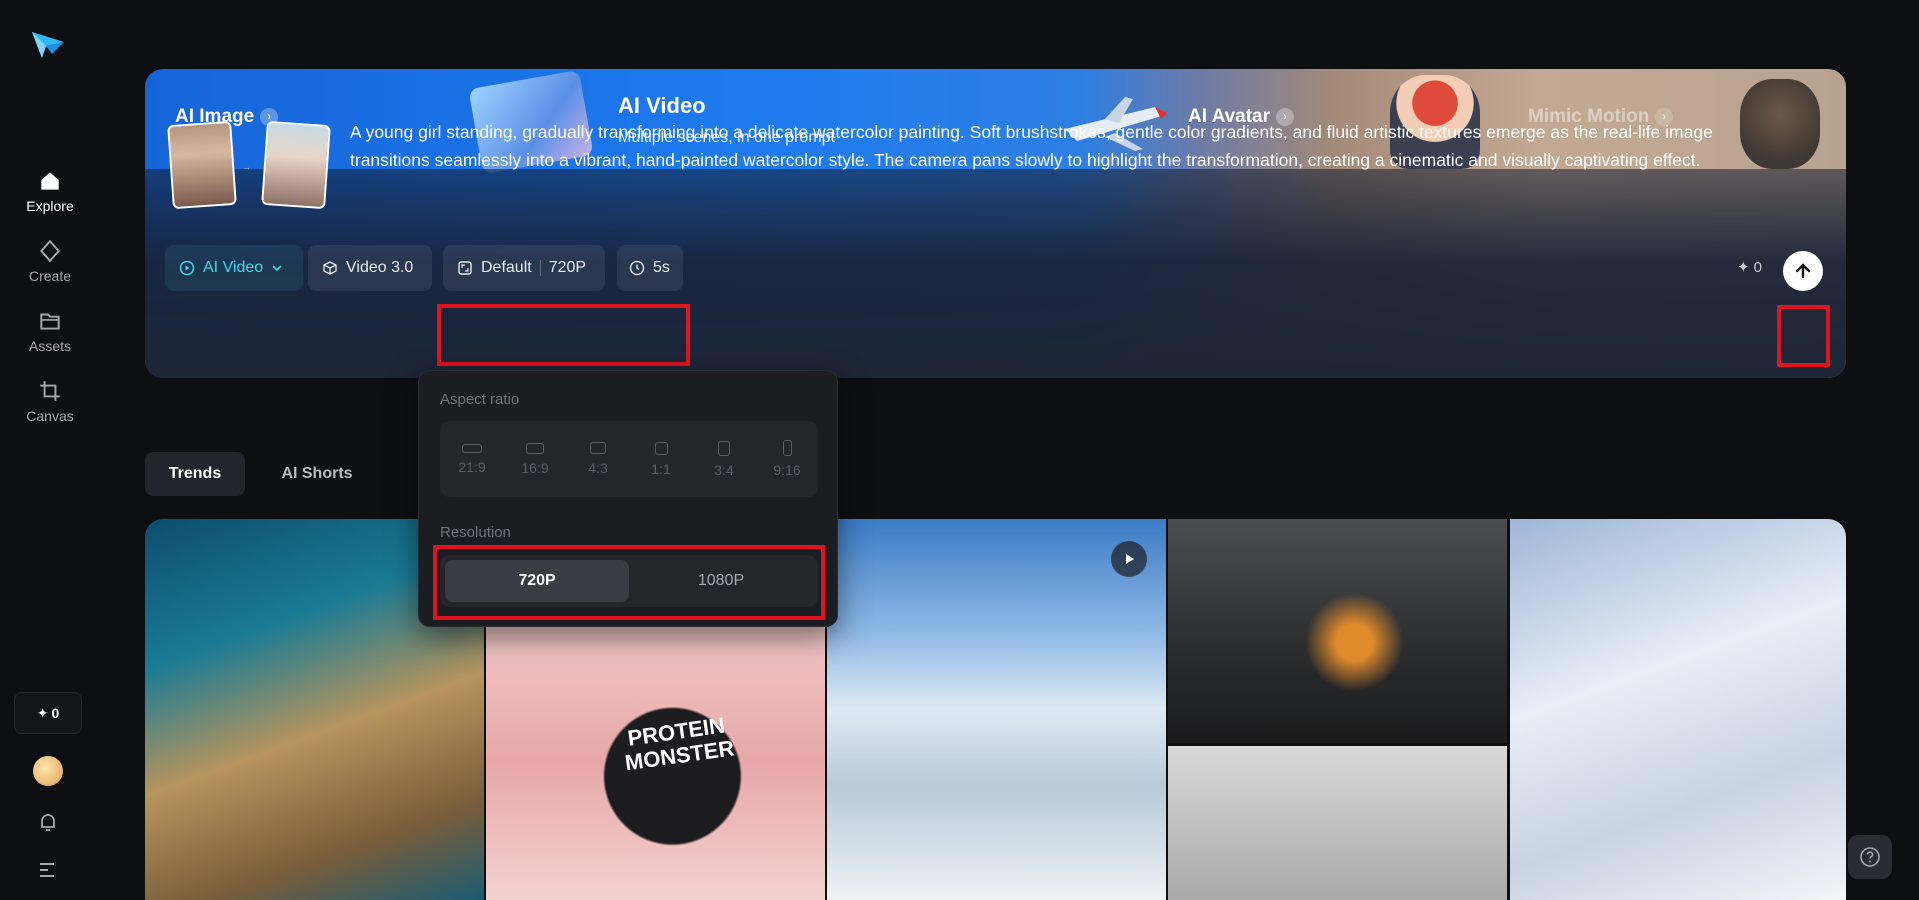 The image size is (1919, 900). I want to click on video-mode-icon, so click(187, 268).